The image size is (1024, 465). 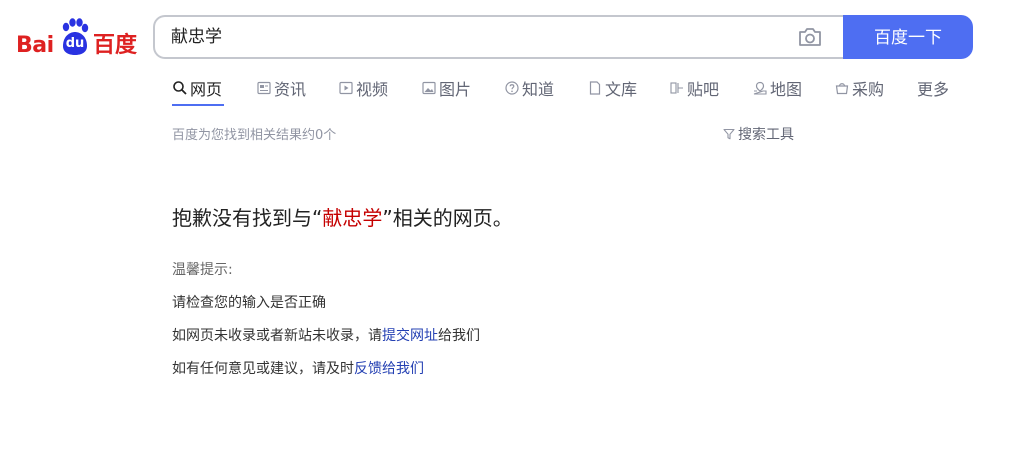 I want to click on search-box, so click(x=498, y=37).